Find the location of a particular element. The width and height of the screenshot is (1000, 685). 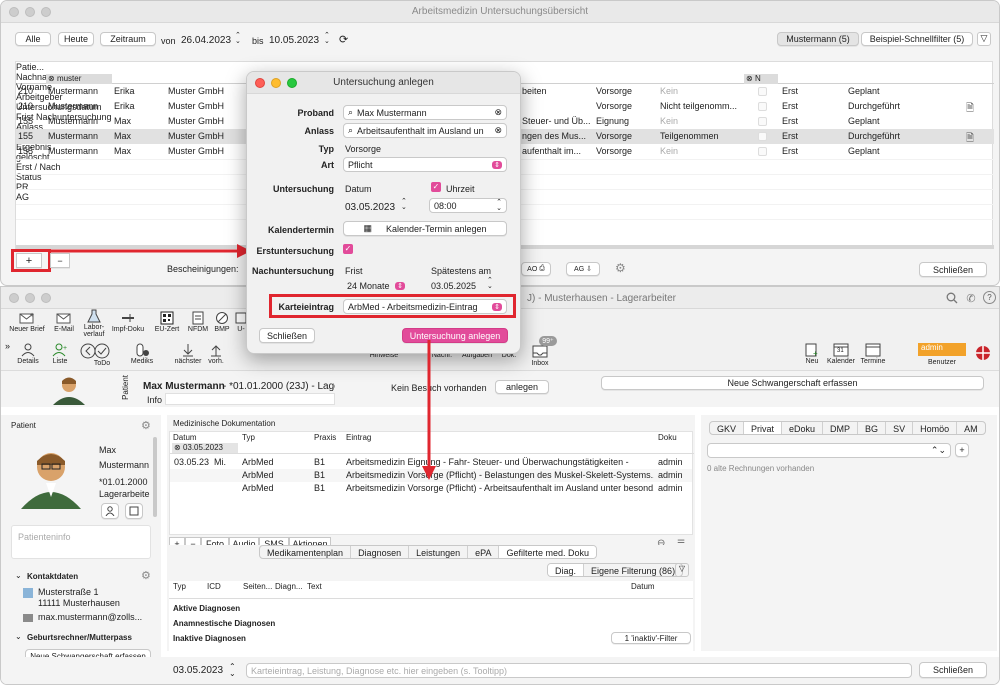

spaetestens-stepper-icon: ⌃ ⌄ is located at coordinates (490, 283).